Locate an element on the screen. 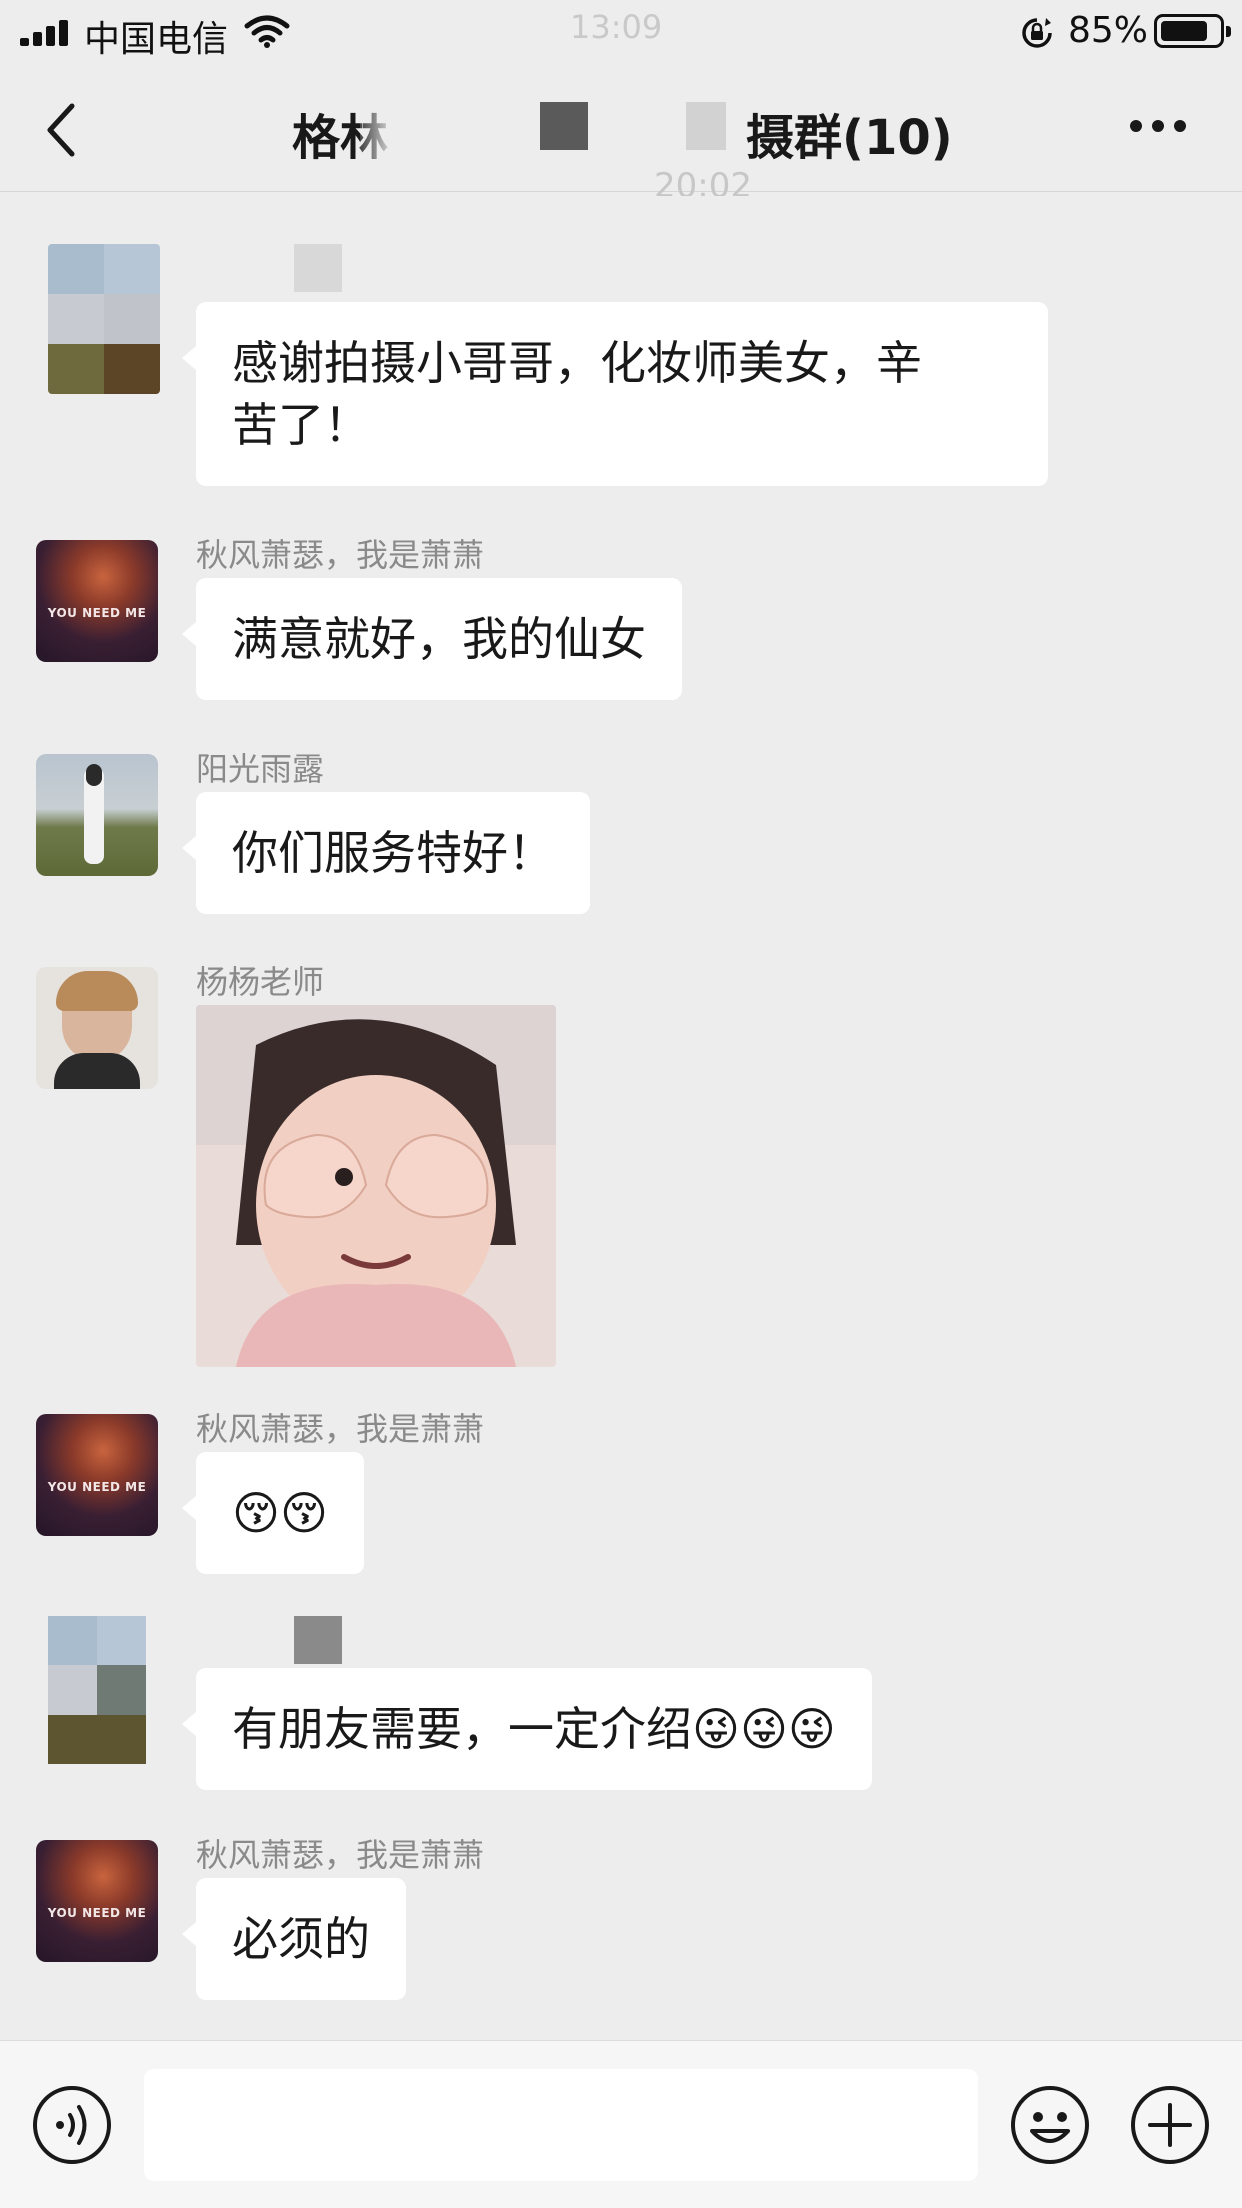 The image size is (1242, 2208). message-bubble: 有朋友需要，一定介绍😜😜😜 is located at coordinates (527, 1729).